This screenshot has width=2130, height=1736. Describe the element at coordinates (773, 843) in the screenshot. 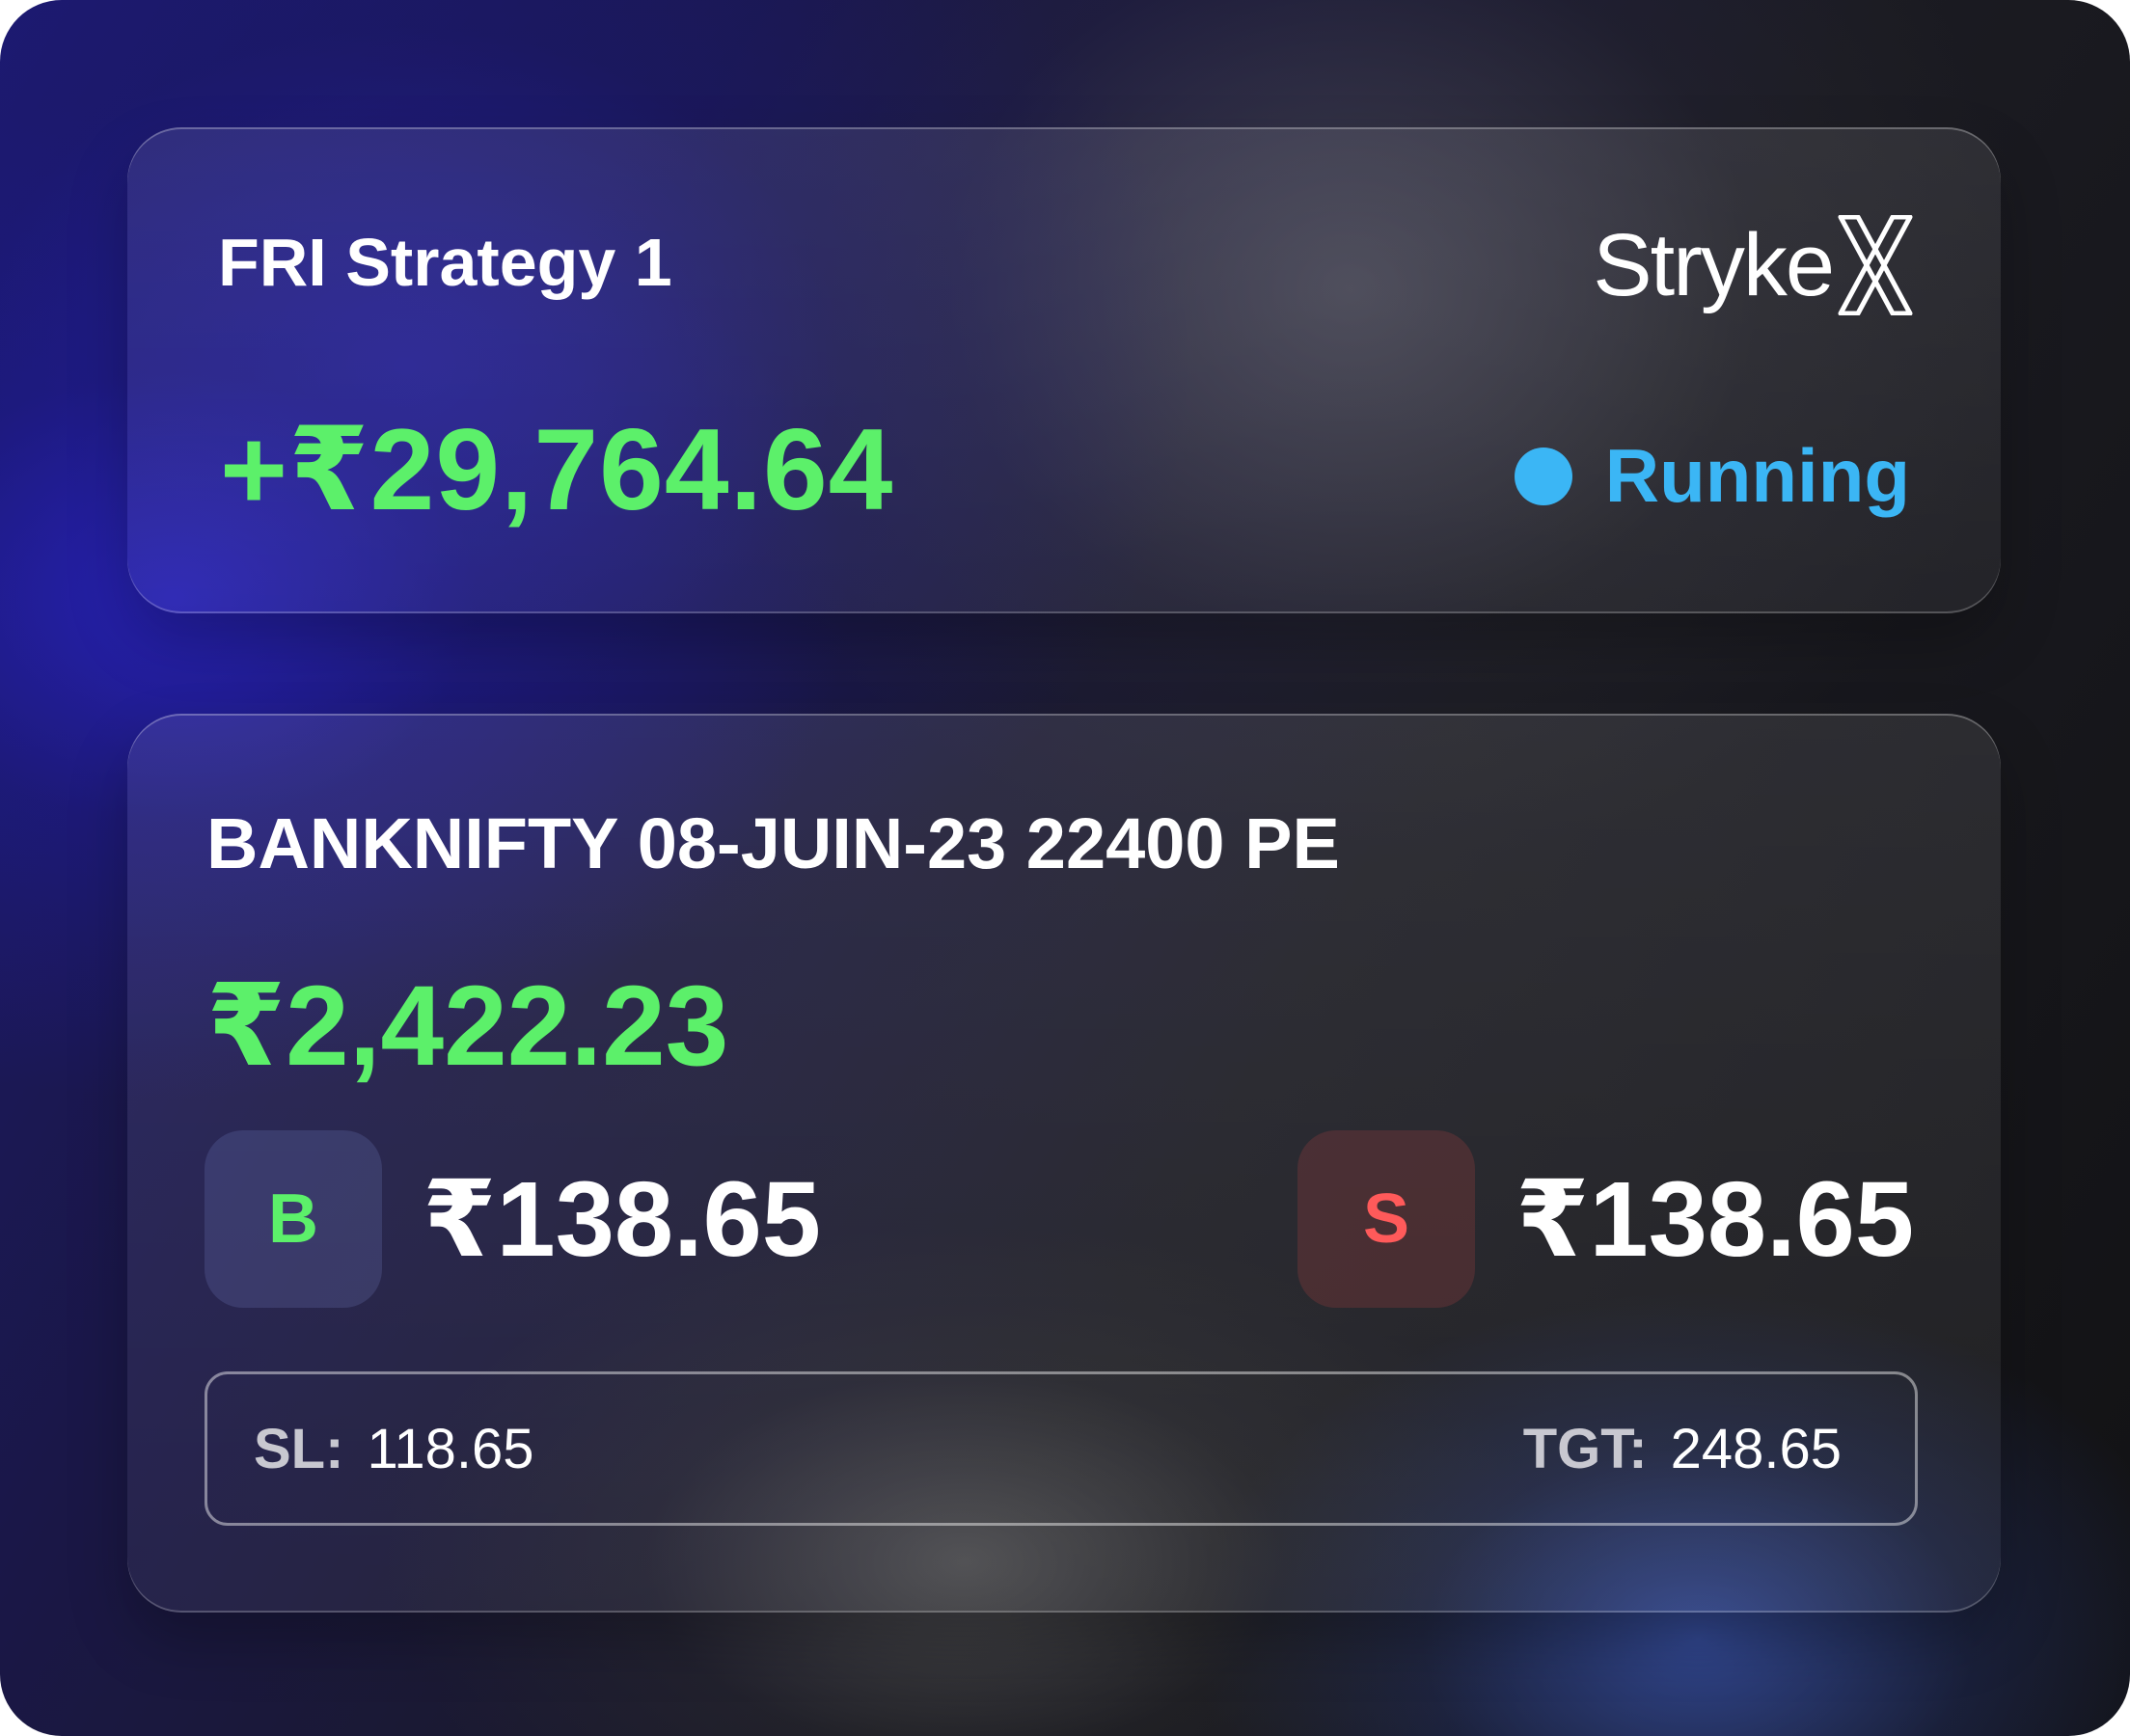

I see `instrument-name: BANKNIFTY 08-JUIN-23 22400 PE` at that location.